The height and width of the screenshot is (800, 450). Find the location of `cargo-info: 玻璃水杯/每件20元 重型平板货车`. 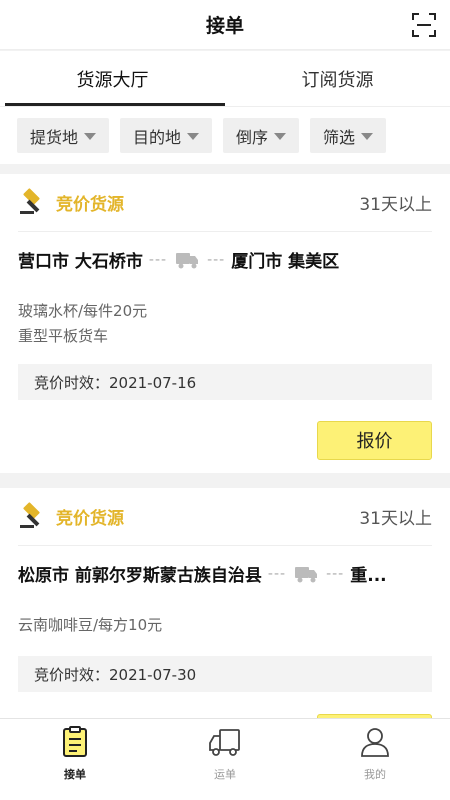

cargo-info: 玻璃水杯/每件20元 重型平板货车 is located at coordinates (225, 324).